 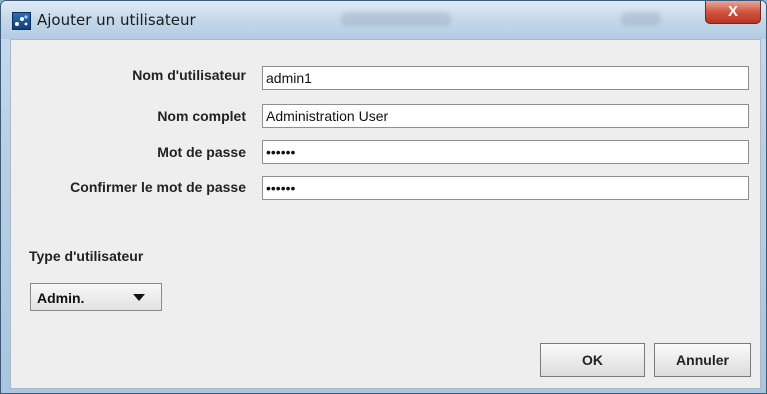 What do you see at coordinates (505, 116) in the screenshot?
I see `fullname-input: Administration User` at bounding box center [505, 116].